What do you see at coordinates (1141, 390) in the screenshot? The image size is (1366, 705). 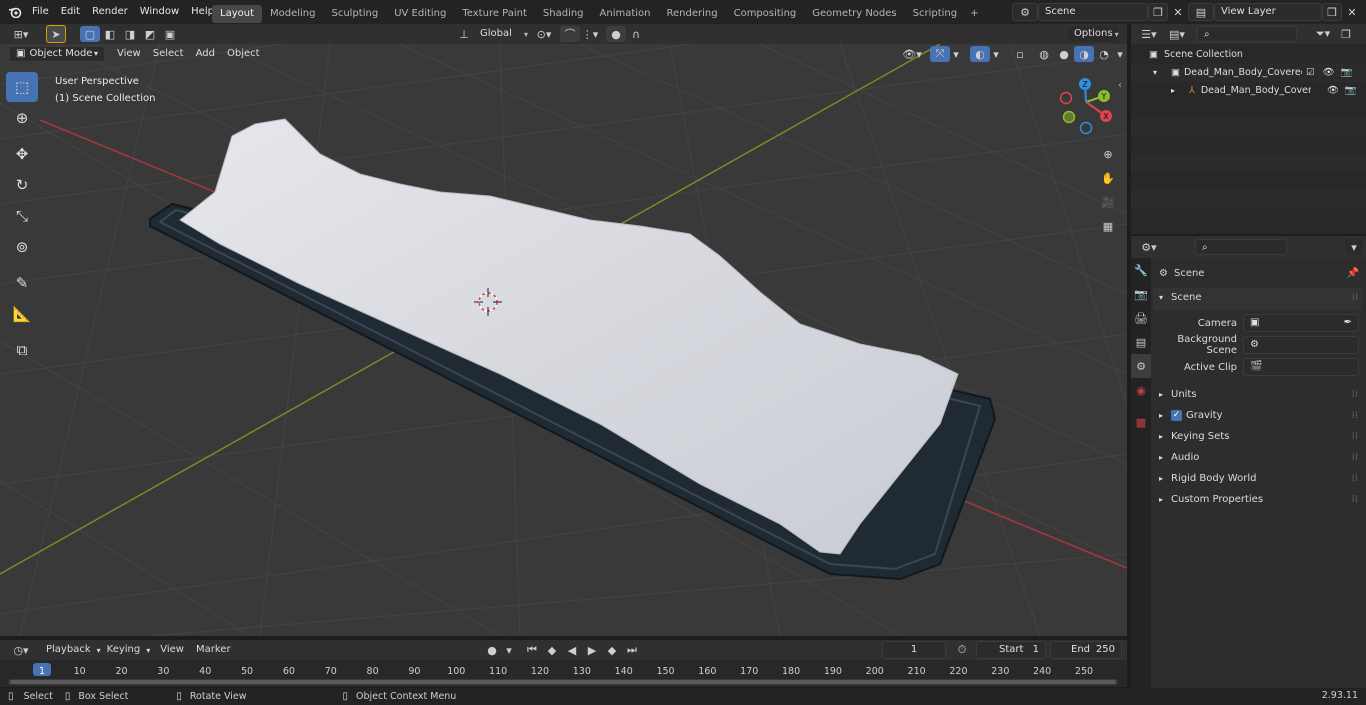 I see `world-tab-icon: ◉` at bounding box center [1141, 390].